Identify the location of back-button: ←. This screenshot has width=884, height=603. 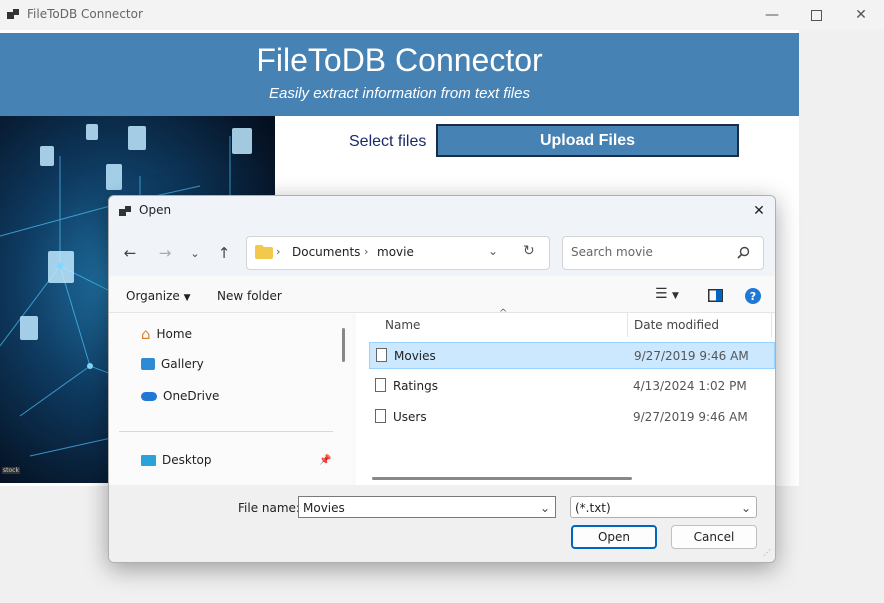
(130, 253).